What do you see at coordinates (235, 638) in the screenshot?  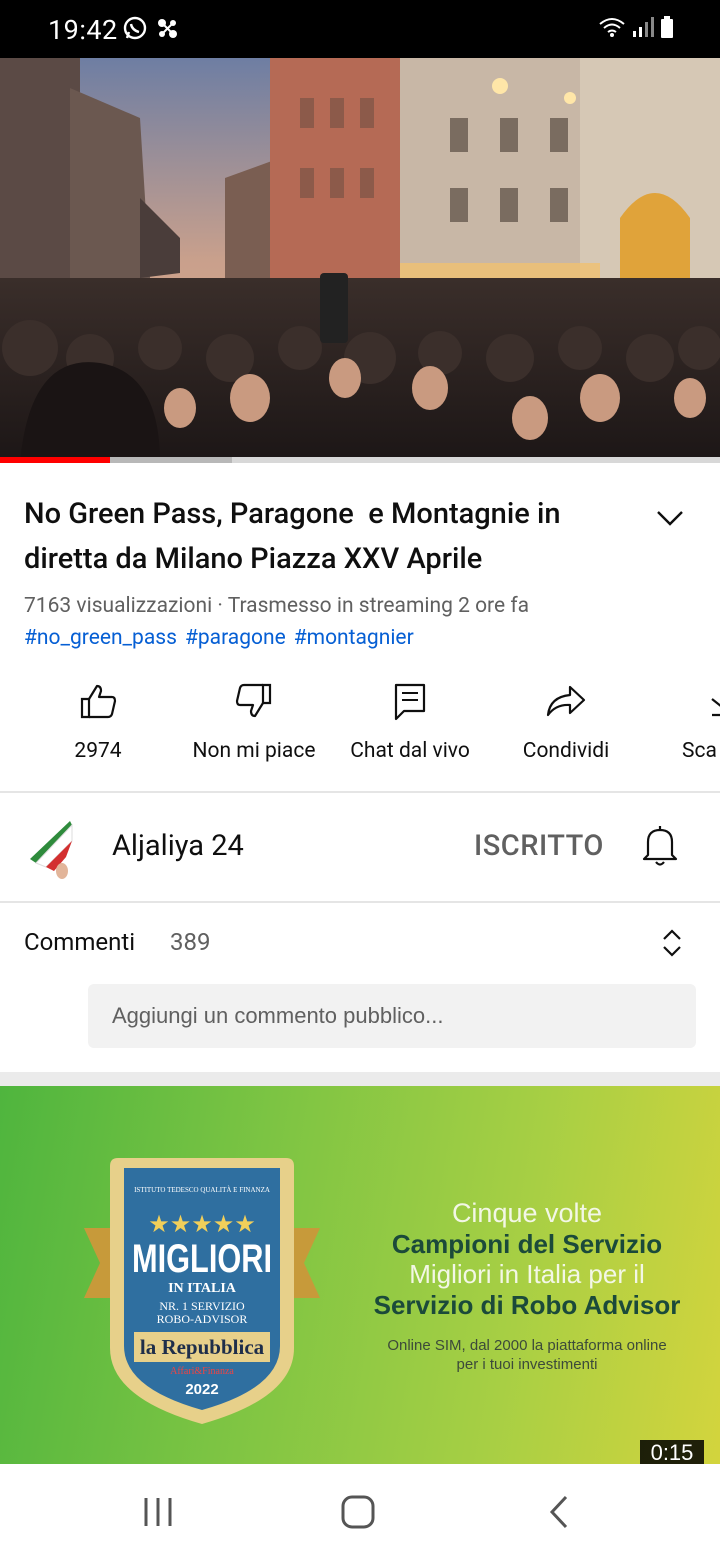 I see `hashtag-link: #paragone` at bounding box center [235, 638].